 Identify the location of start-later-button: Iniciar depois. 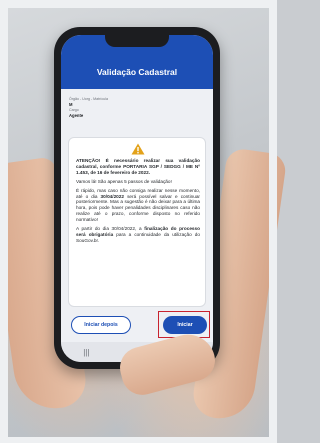
(101, 325).